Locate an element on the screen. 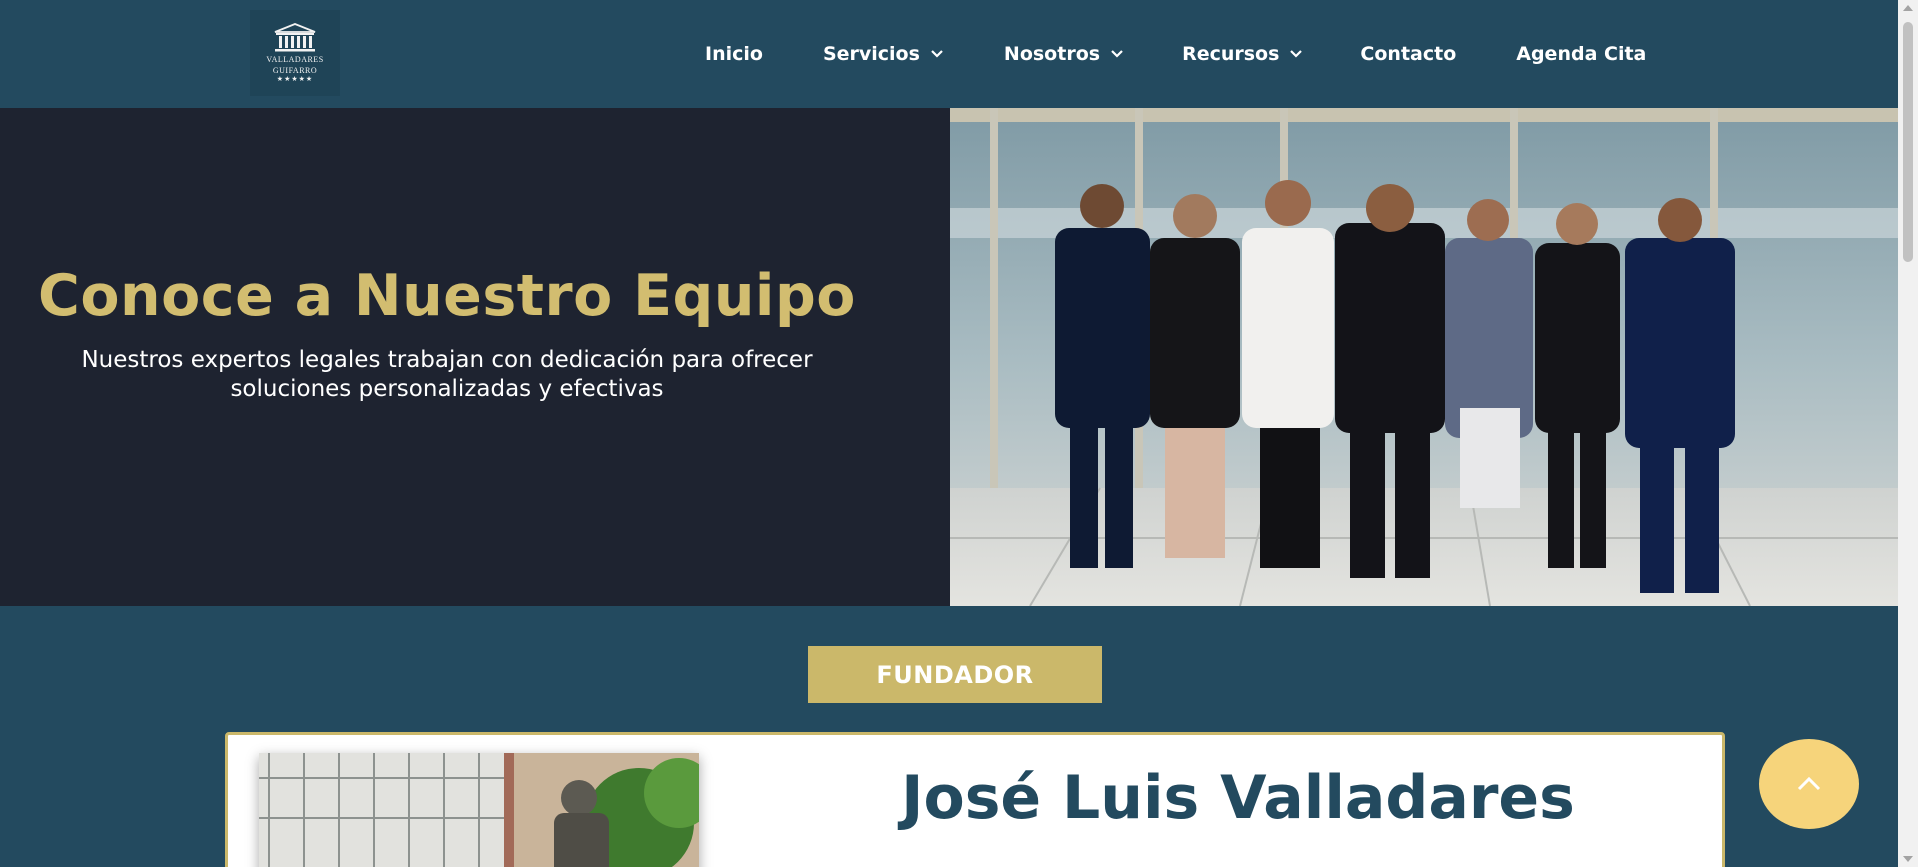 This screenshot has width=1918, height=867. founder-badge: FUNDADOR is located at coordinates (955, 674).